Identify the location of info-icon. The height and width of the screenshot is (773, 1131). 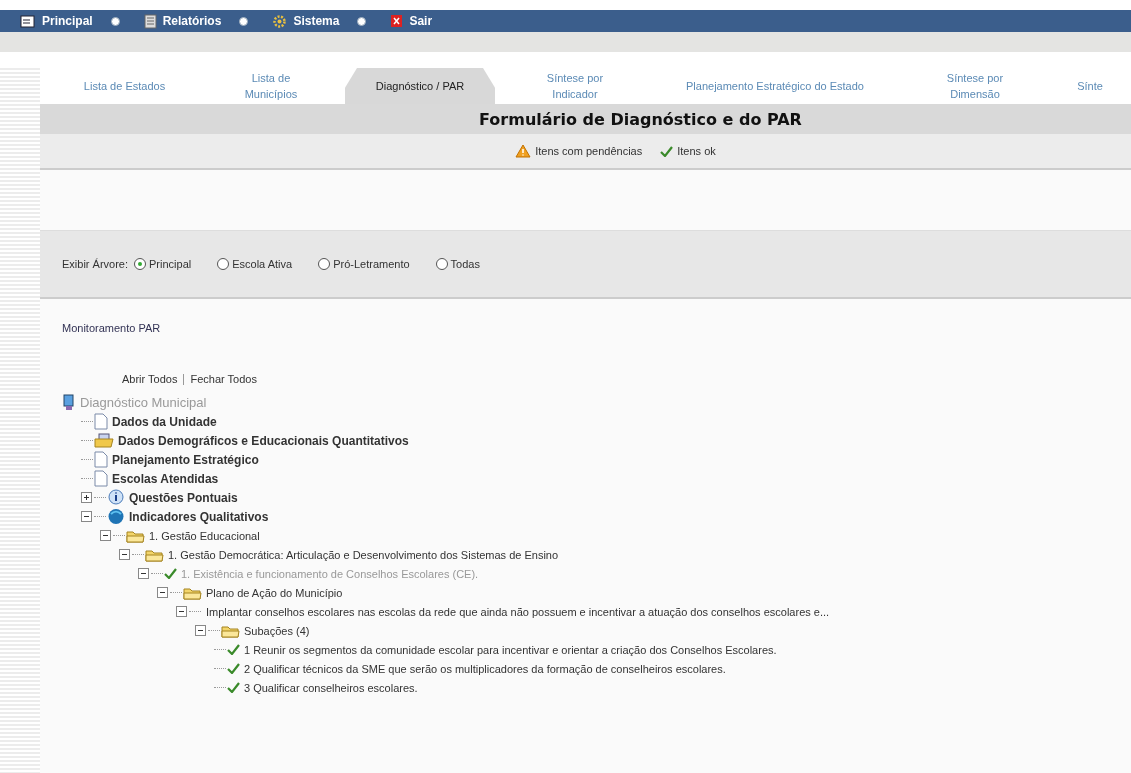
(116, 497).